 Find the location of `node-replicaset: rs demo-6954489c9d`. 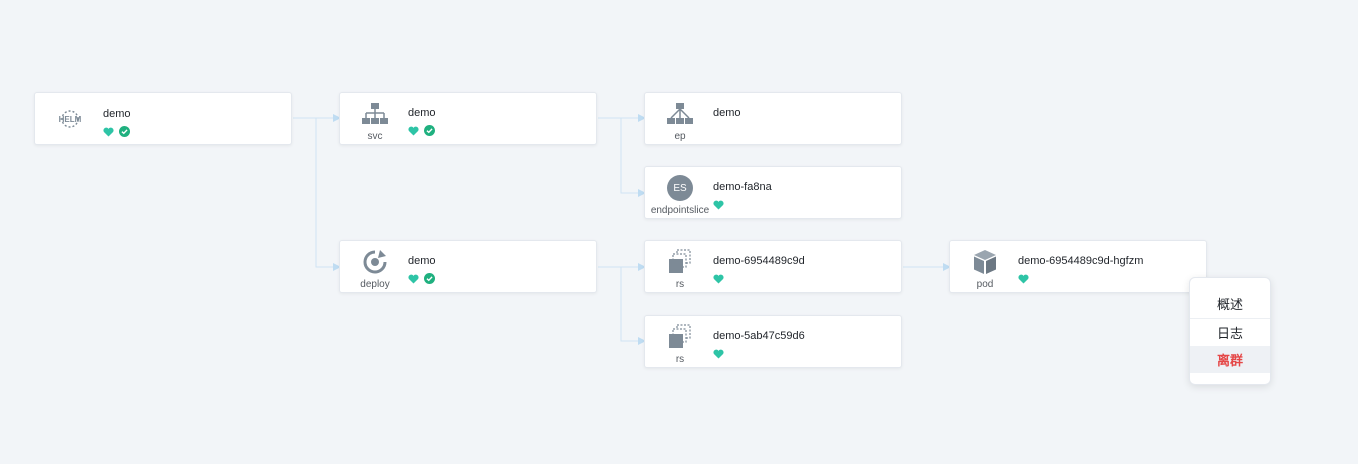

node-replicaset: rs demo-6954489c9d is located at coordinates (773, 266).